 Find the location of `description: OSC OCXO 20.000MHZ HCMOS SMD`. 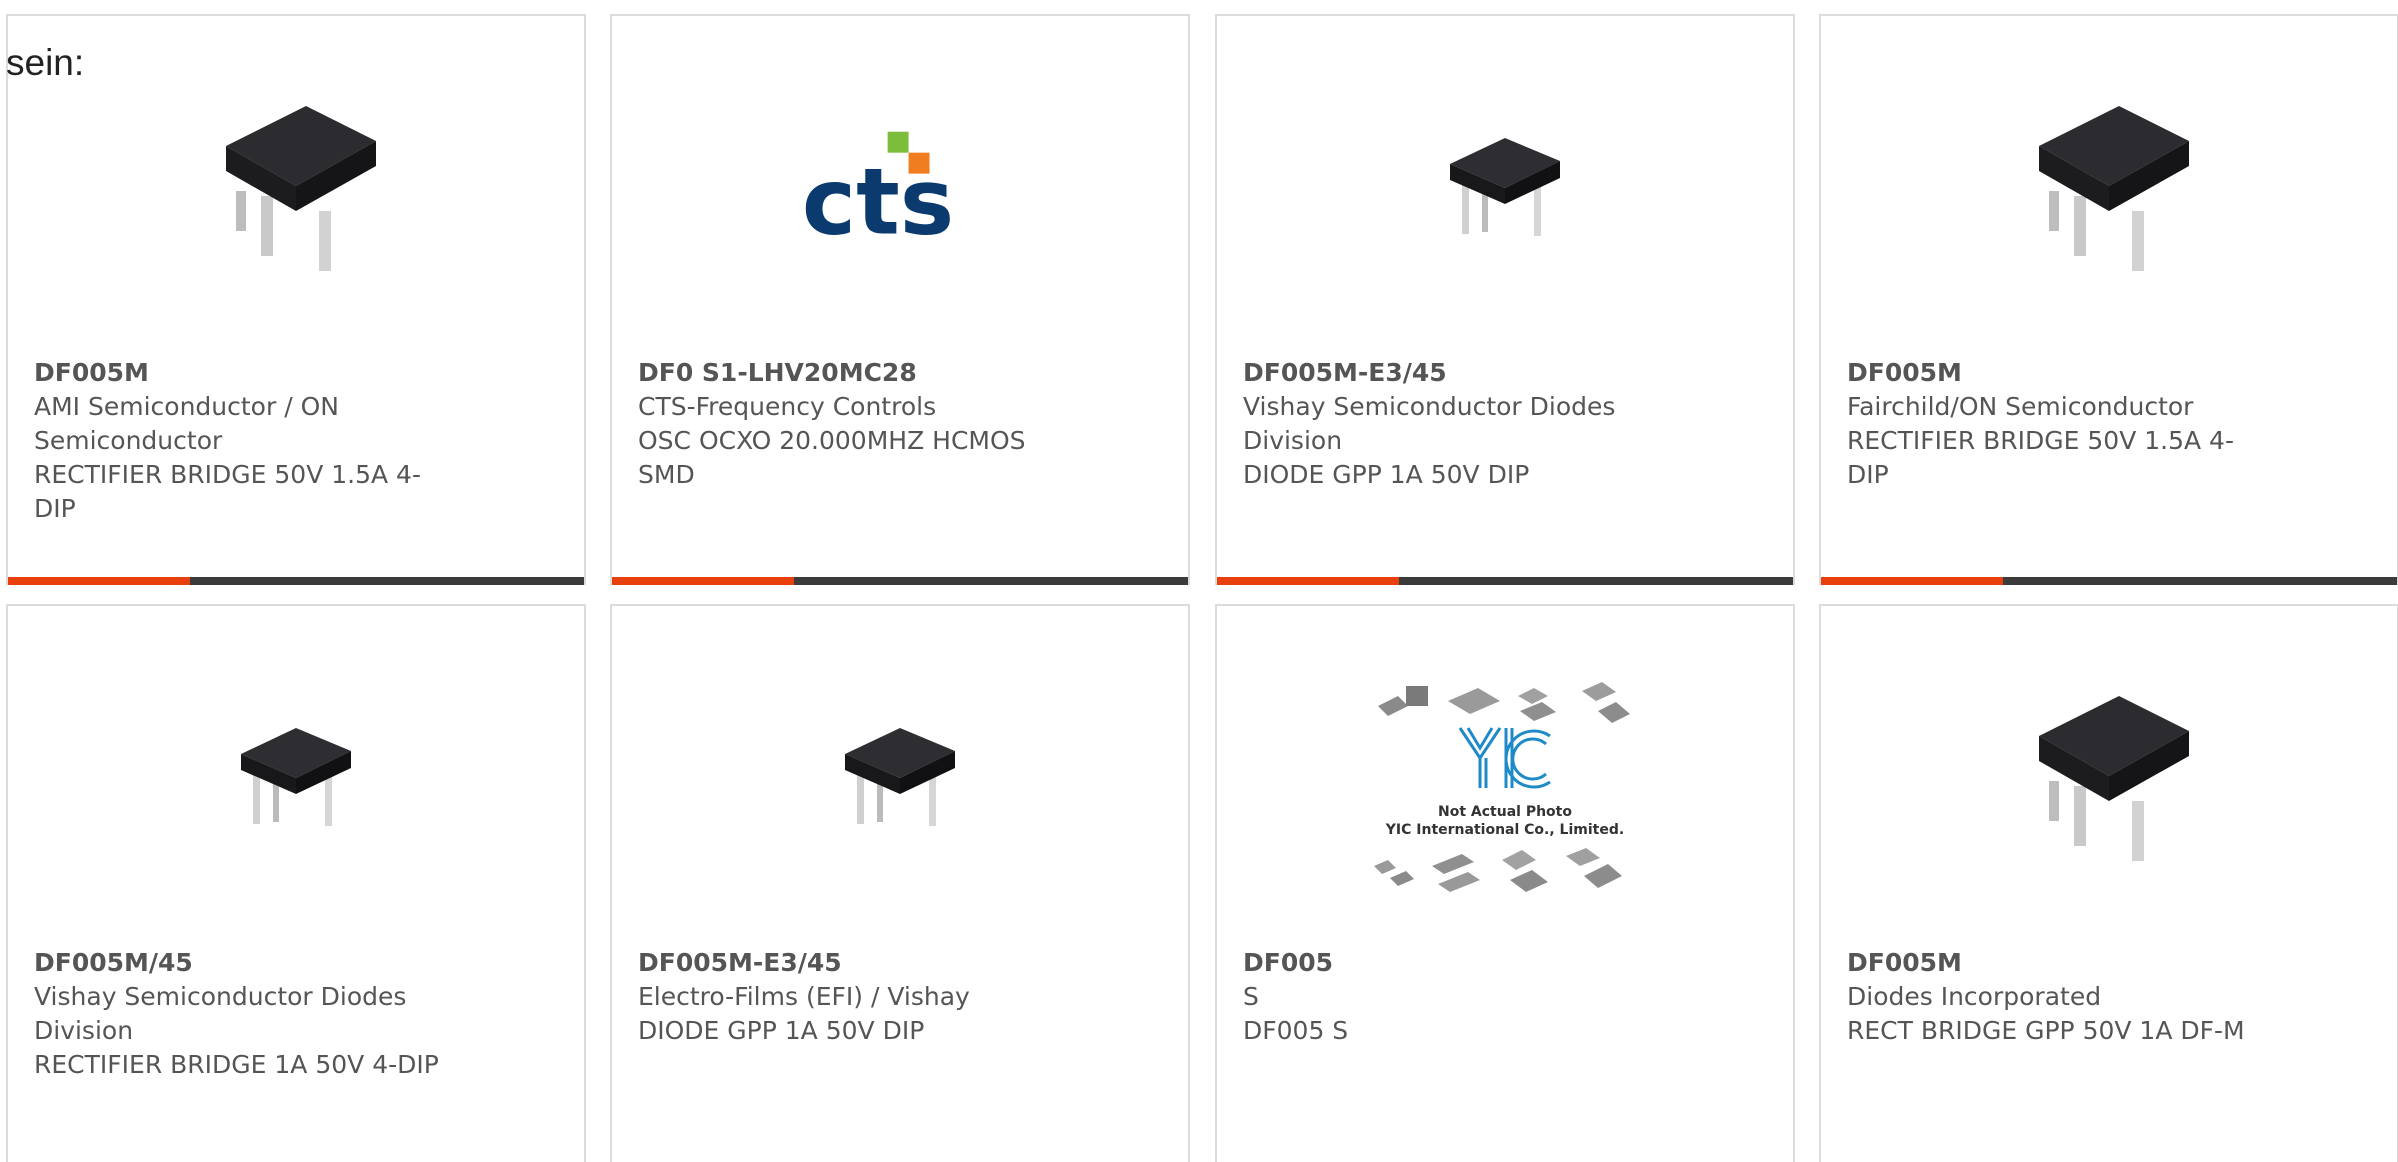

description: OSC OCXO 20.000MHZ HCMOS SMD is located at coordinates (832, 457).